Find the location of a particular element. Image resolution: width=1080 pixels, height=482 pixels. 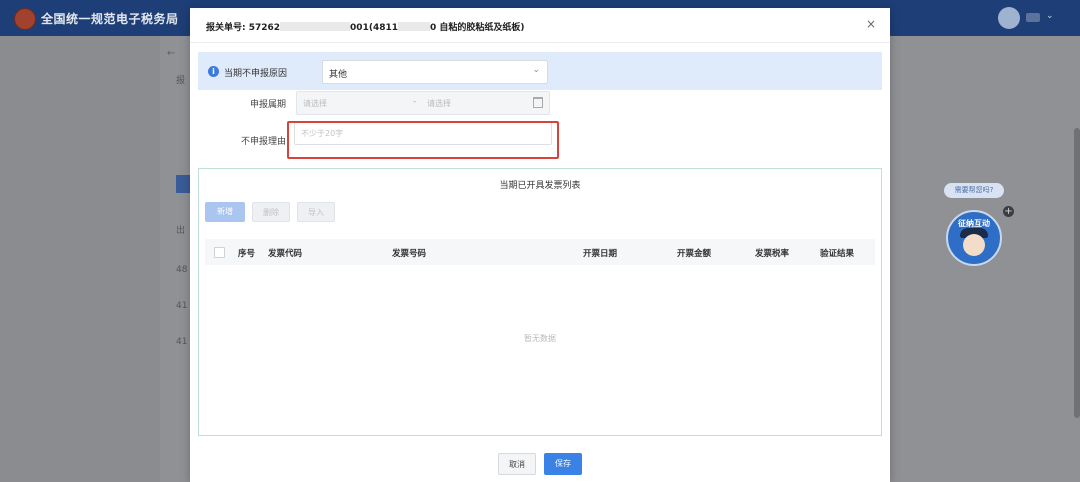

period-date-range: 请选择 - 请选择 is located at coordinates (423, 103).